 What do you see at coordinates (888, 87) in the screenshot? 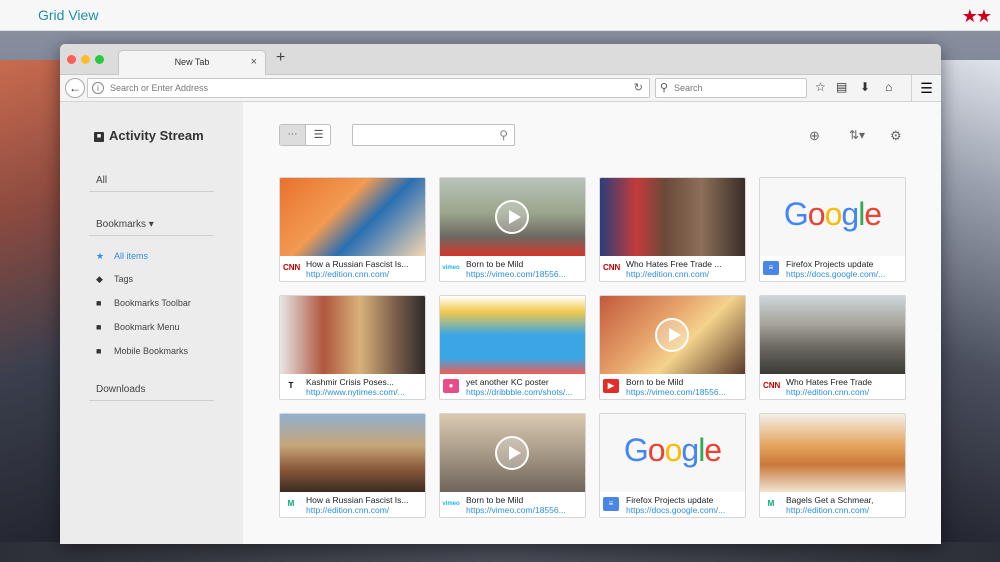
I see `home-icon: ⌂` at bounding box center [888, 87].